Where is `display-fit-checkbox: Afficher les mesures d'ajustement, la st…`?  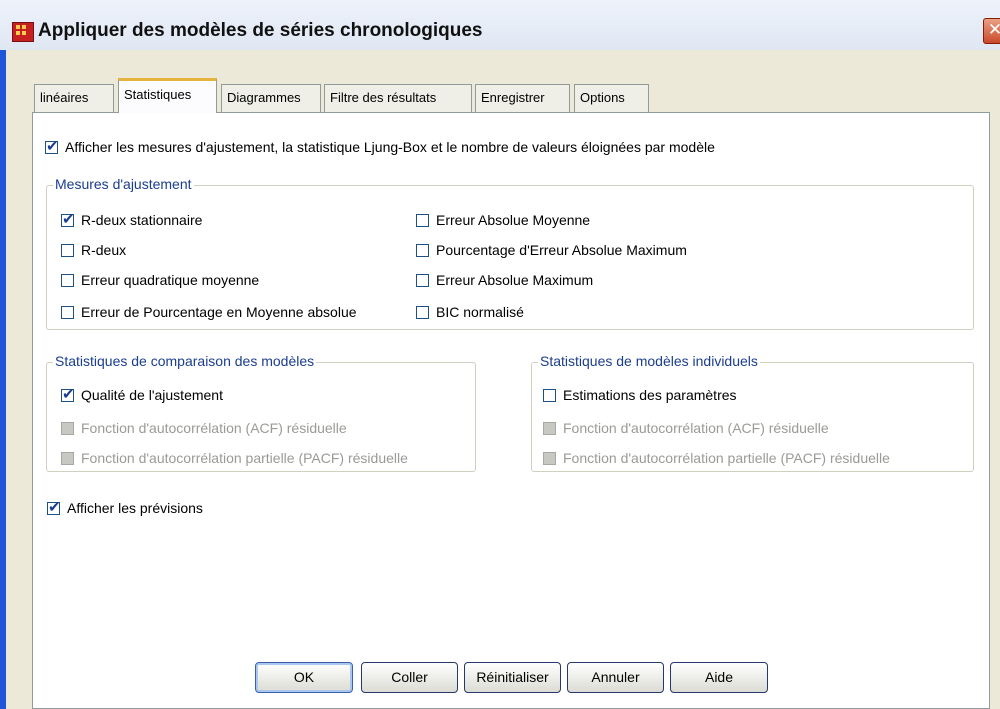 display-fit-checkbox: Afficher les mesures d'ajustement, la st… is located at coordinates (380, 146).